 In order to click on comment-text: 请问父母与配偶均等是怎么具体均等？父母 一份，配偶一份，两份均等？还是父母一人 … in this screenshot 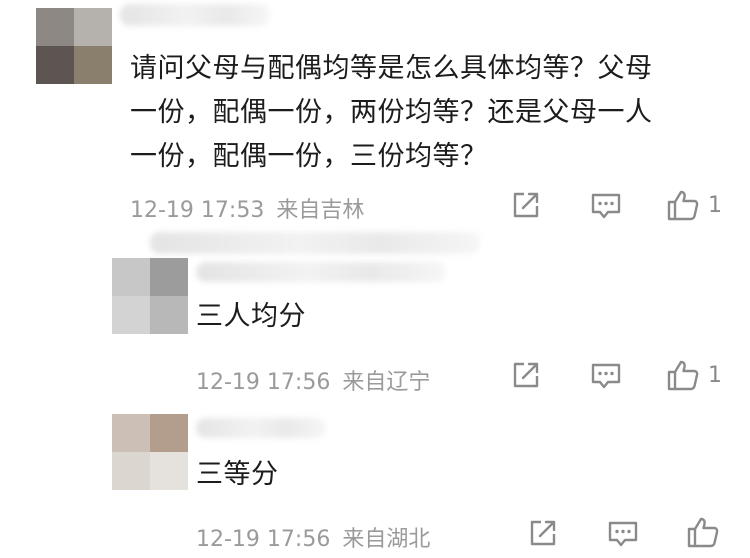, I will do `click(391, 112)`.